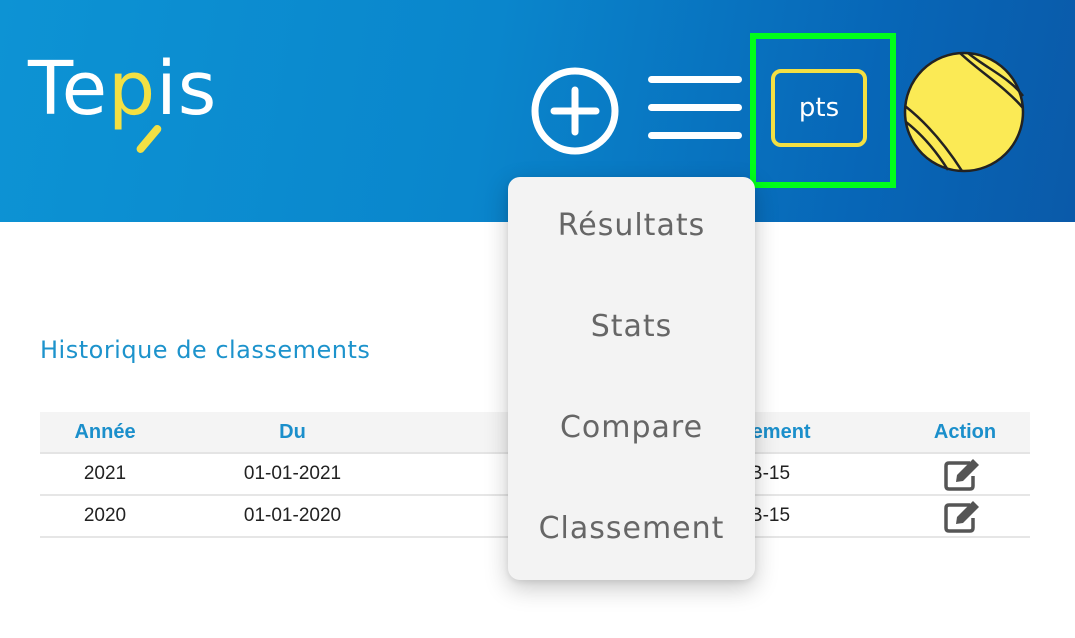 This screenshot has height=638, width=1075. What do you see at coordinates (631, 226) in the screenshot?
I see `menu-item-resultats: Résultats` at bounding box center [631, 226].